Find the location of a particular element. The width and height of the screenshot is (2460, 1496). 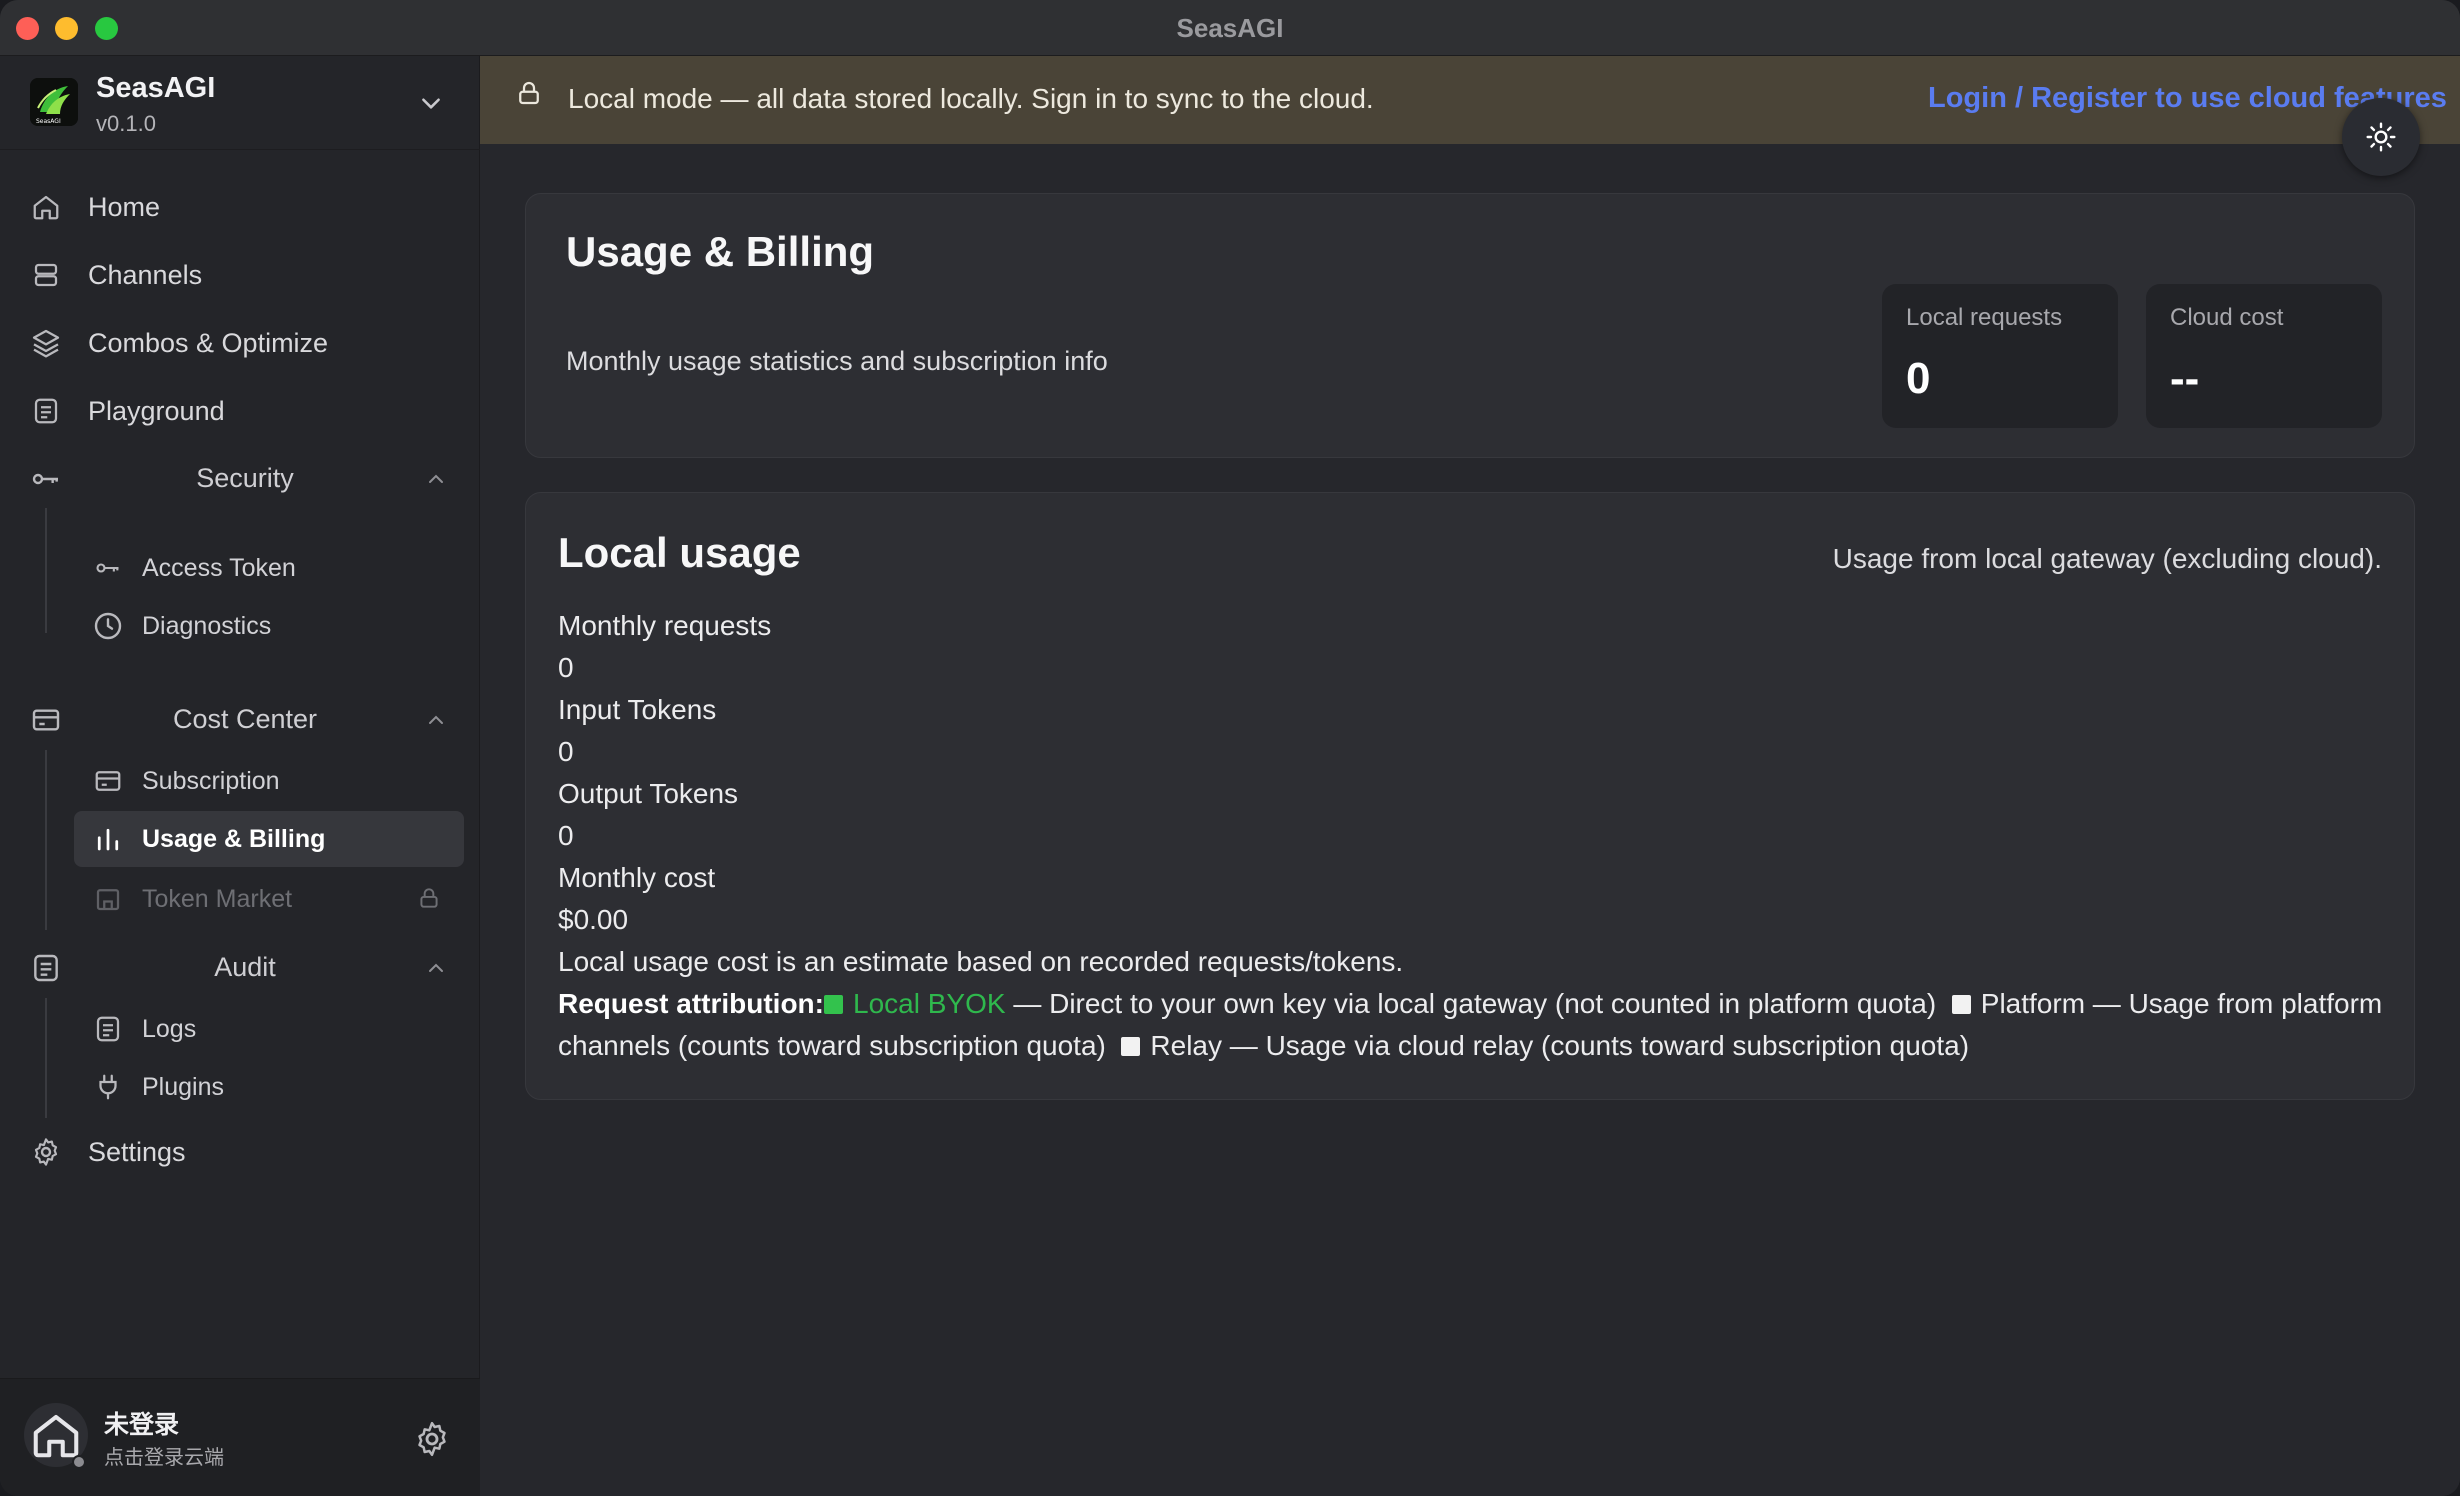

user-panel: 未登录 点击登录云端 is located at coordinates (240, 1437).